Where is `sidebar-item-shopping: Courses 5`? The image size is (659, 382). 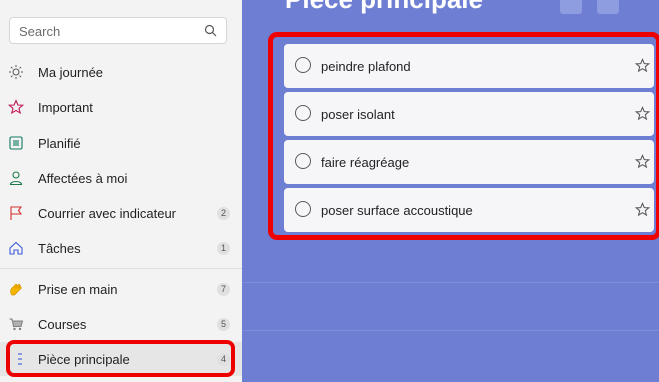
sidebar-item-shopping: Courses 5 is located at coordinates (121, 324).